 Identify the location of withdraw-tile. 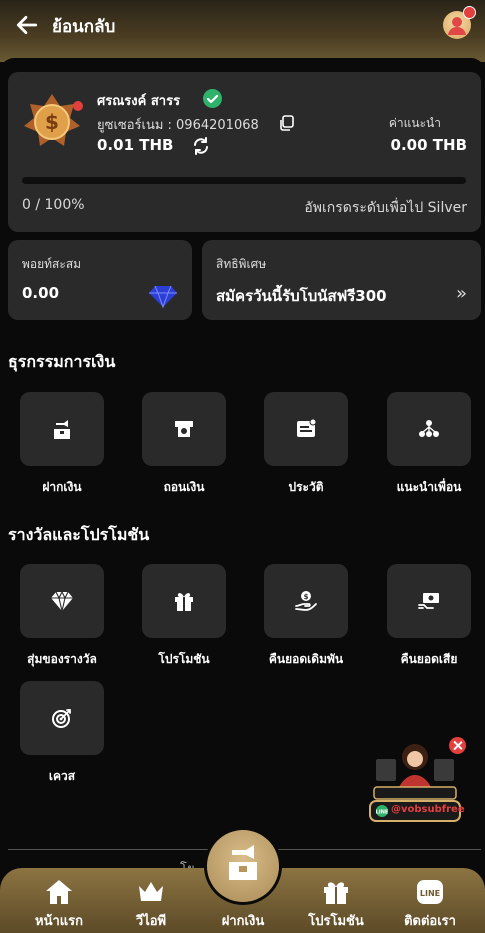
(184, 429).